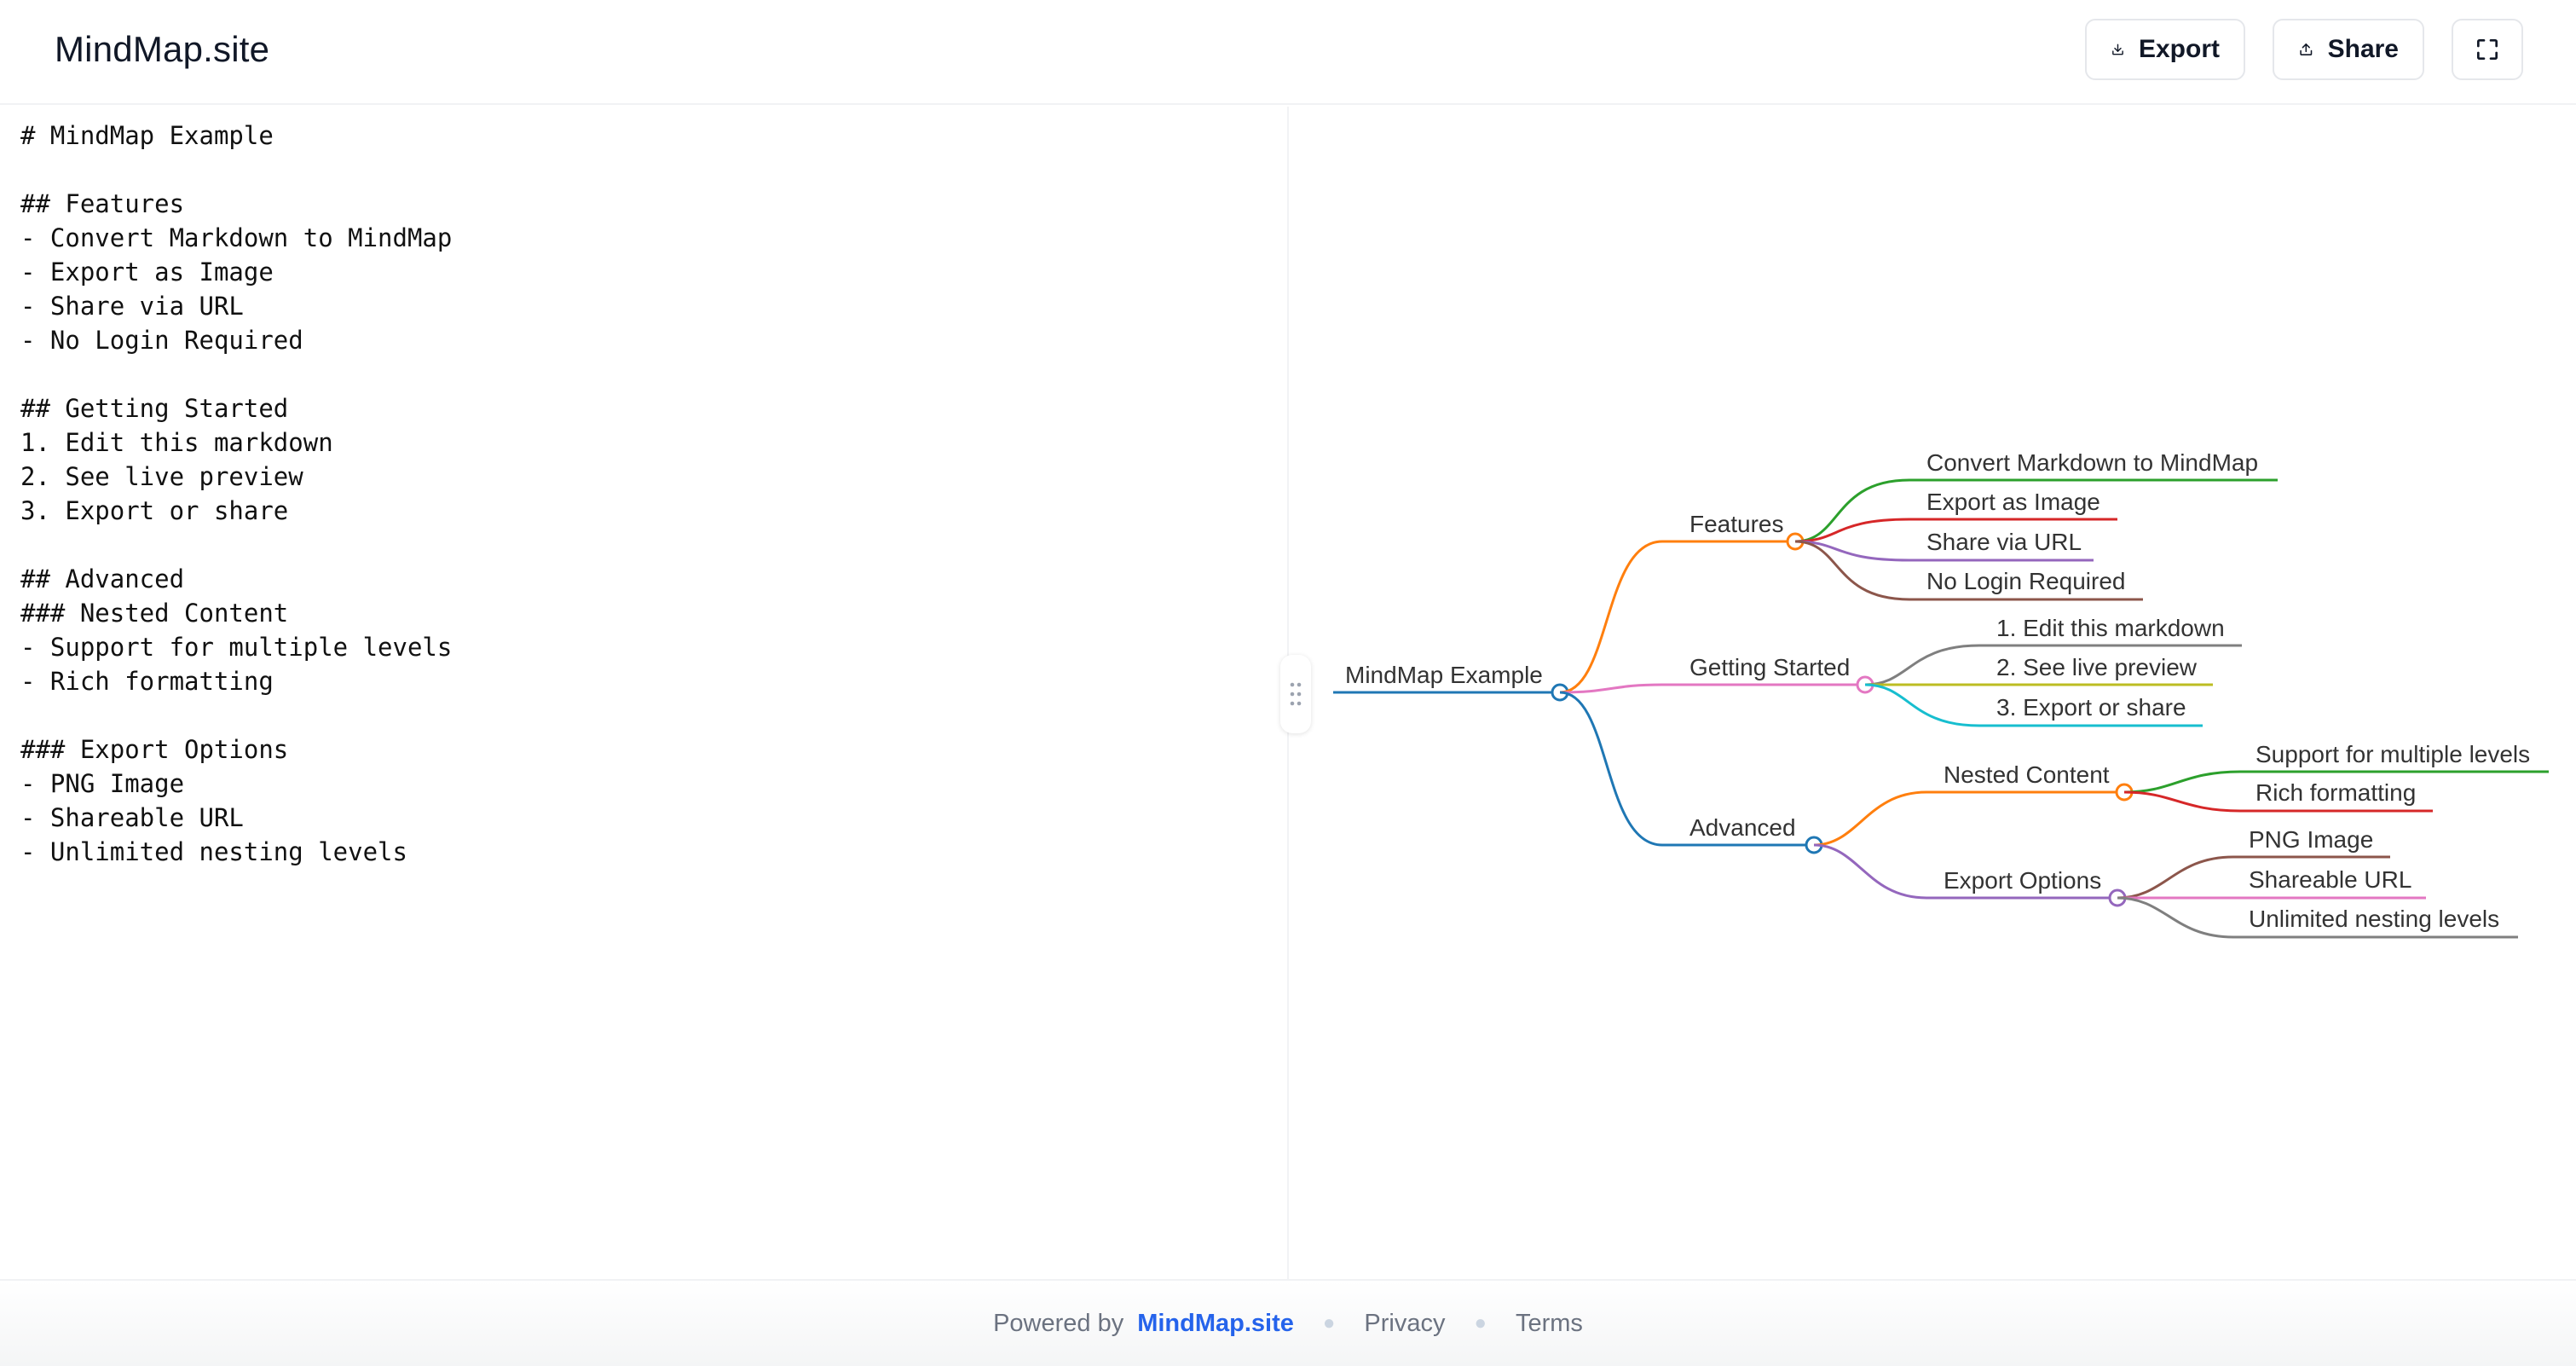 The image size is (2576, 1366). Describe the element at coordinates (2374, 919) in the screenshot. I see `export-options-item-3: Unlimited nesting levels` at that location.